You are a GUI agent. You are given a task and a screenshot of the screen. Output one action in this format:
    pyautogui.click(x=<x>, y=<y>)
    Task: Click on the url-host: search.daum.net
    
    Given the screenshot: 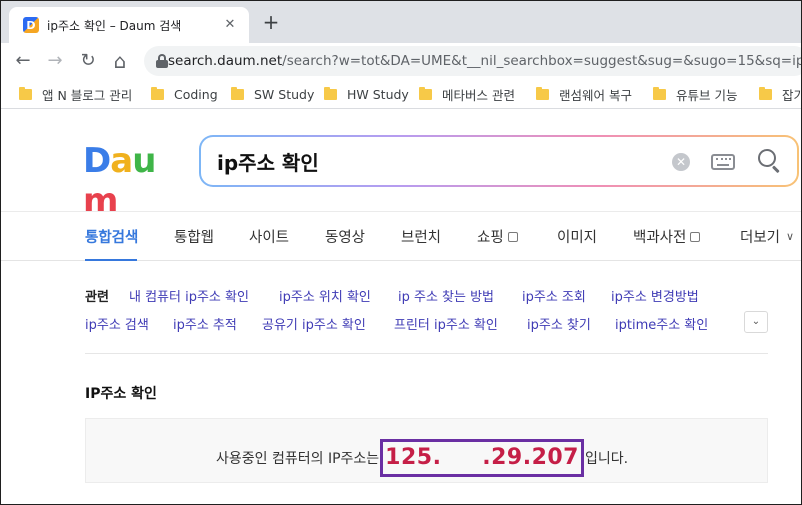 What is the action you would take?
    pyautogui.click(x=225, y=61)
    